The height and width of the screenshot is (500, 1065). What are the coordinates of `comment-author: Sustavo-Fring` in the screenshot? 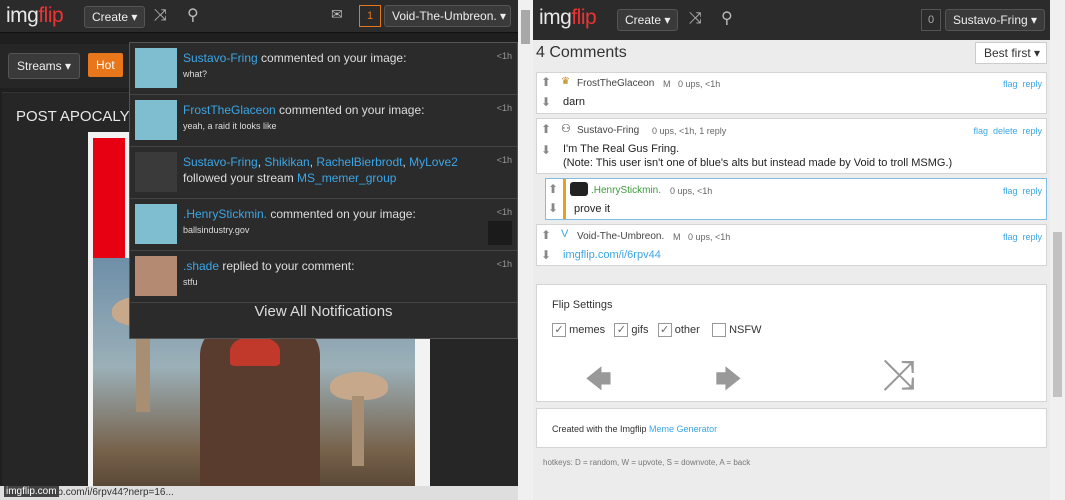 It's located at (608, 130).